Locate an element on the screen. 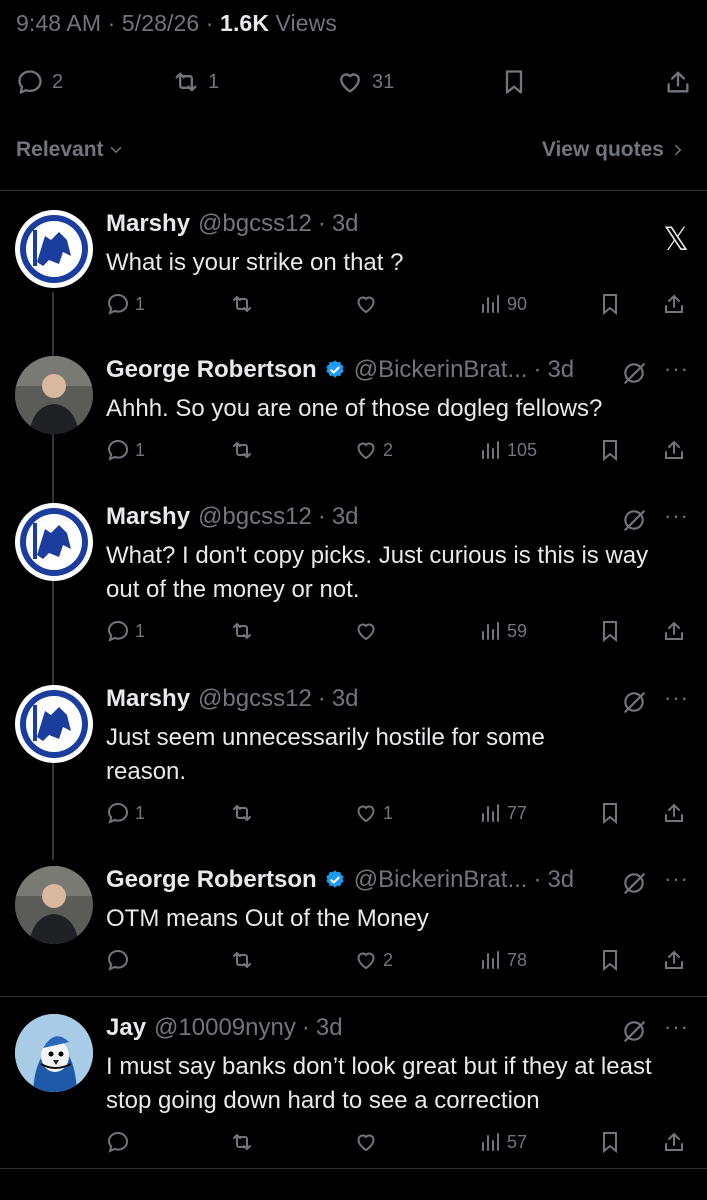  reply-count: 2 is located at coordinates (58, 81).